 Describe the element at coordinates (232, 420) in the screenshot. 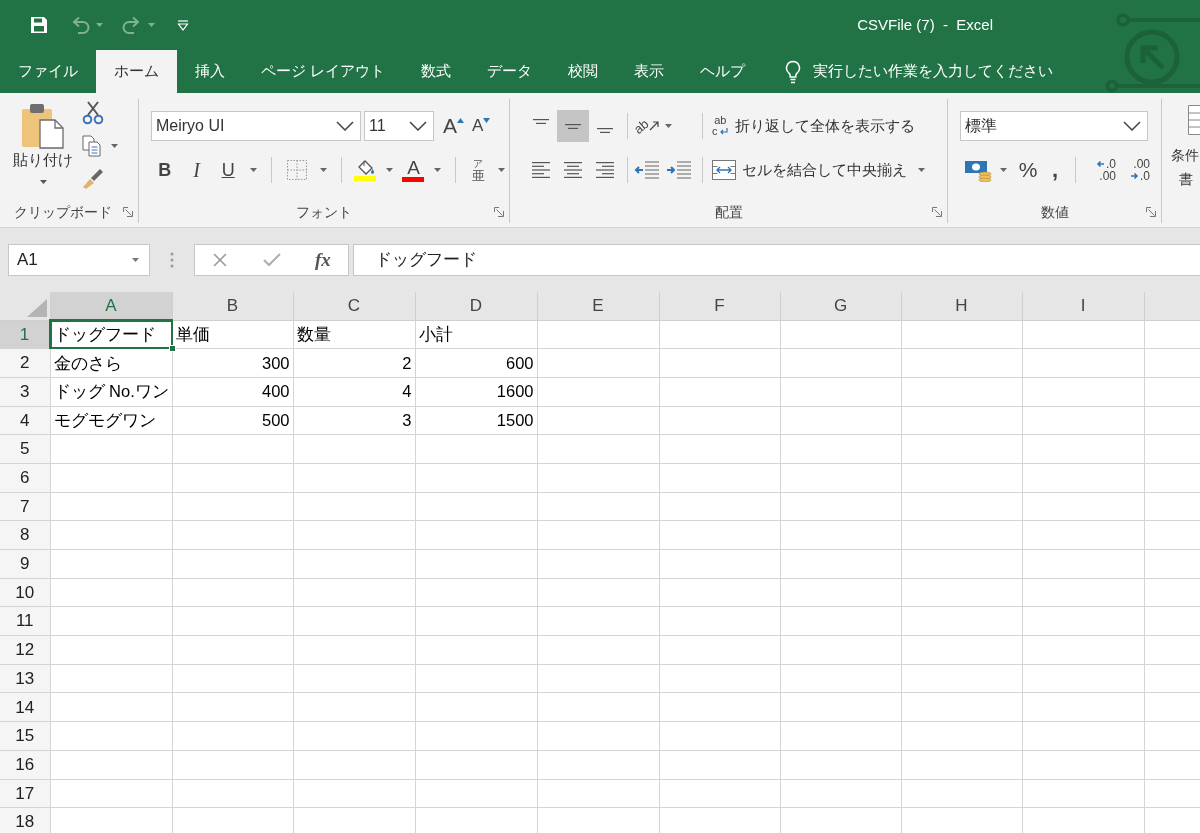

I see `table-cell: 500` at that location.